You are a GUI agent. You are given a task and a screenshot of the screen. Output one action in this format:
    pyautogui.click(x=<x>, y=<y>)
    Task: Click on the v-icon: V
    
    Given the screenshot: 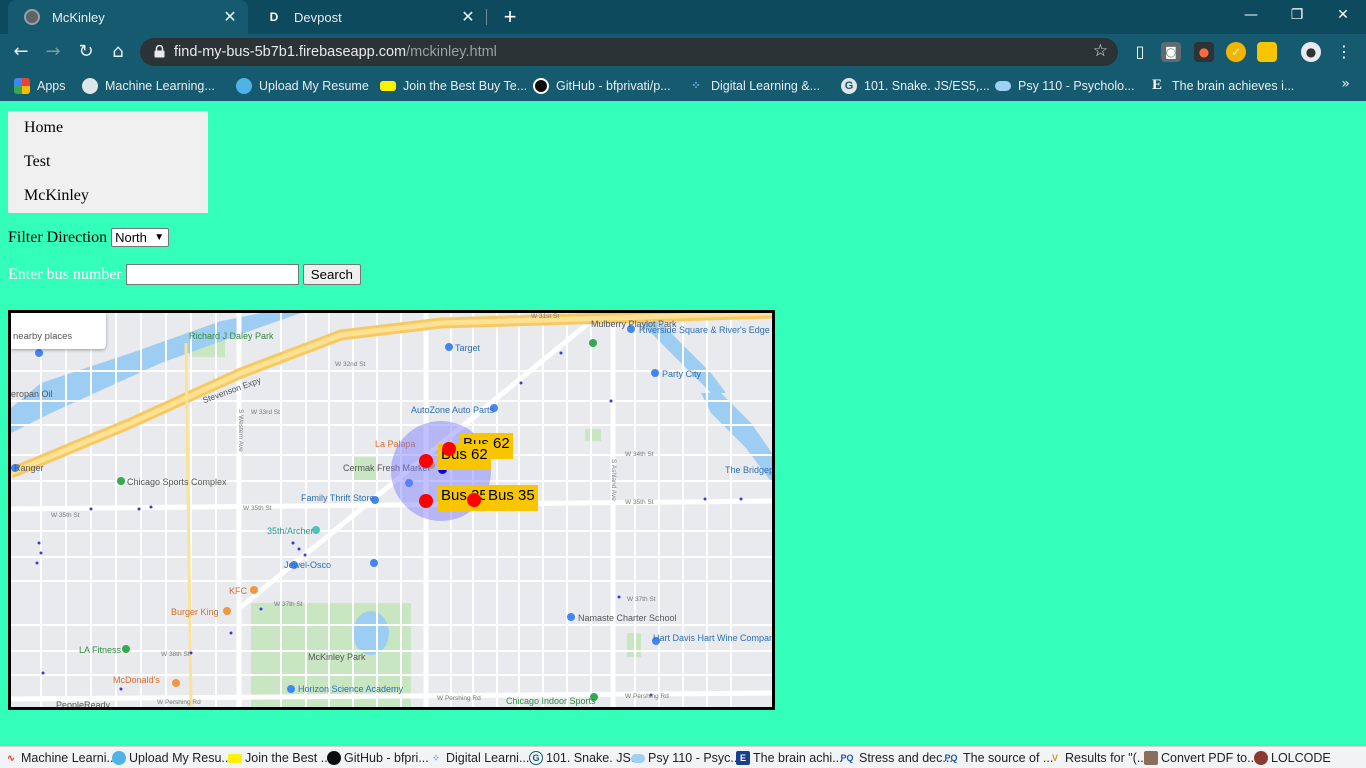 What is the action you would take?
    pyautogui.click(x=1054, y=758)
    